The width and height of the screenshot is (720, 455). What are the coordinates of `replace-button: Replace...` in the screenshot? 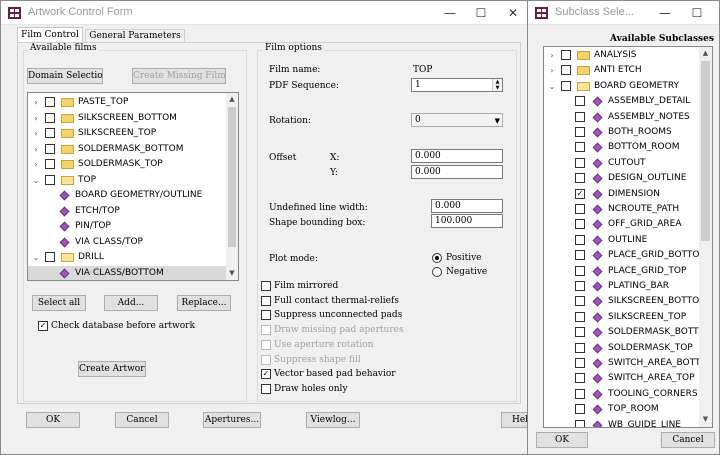 It's located at (204, 303).